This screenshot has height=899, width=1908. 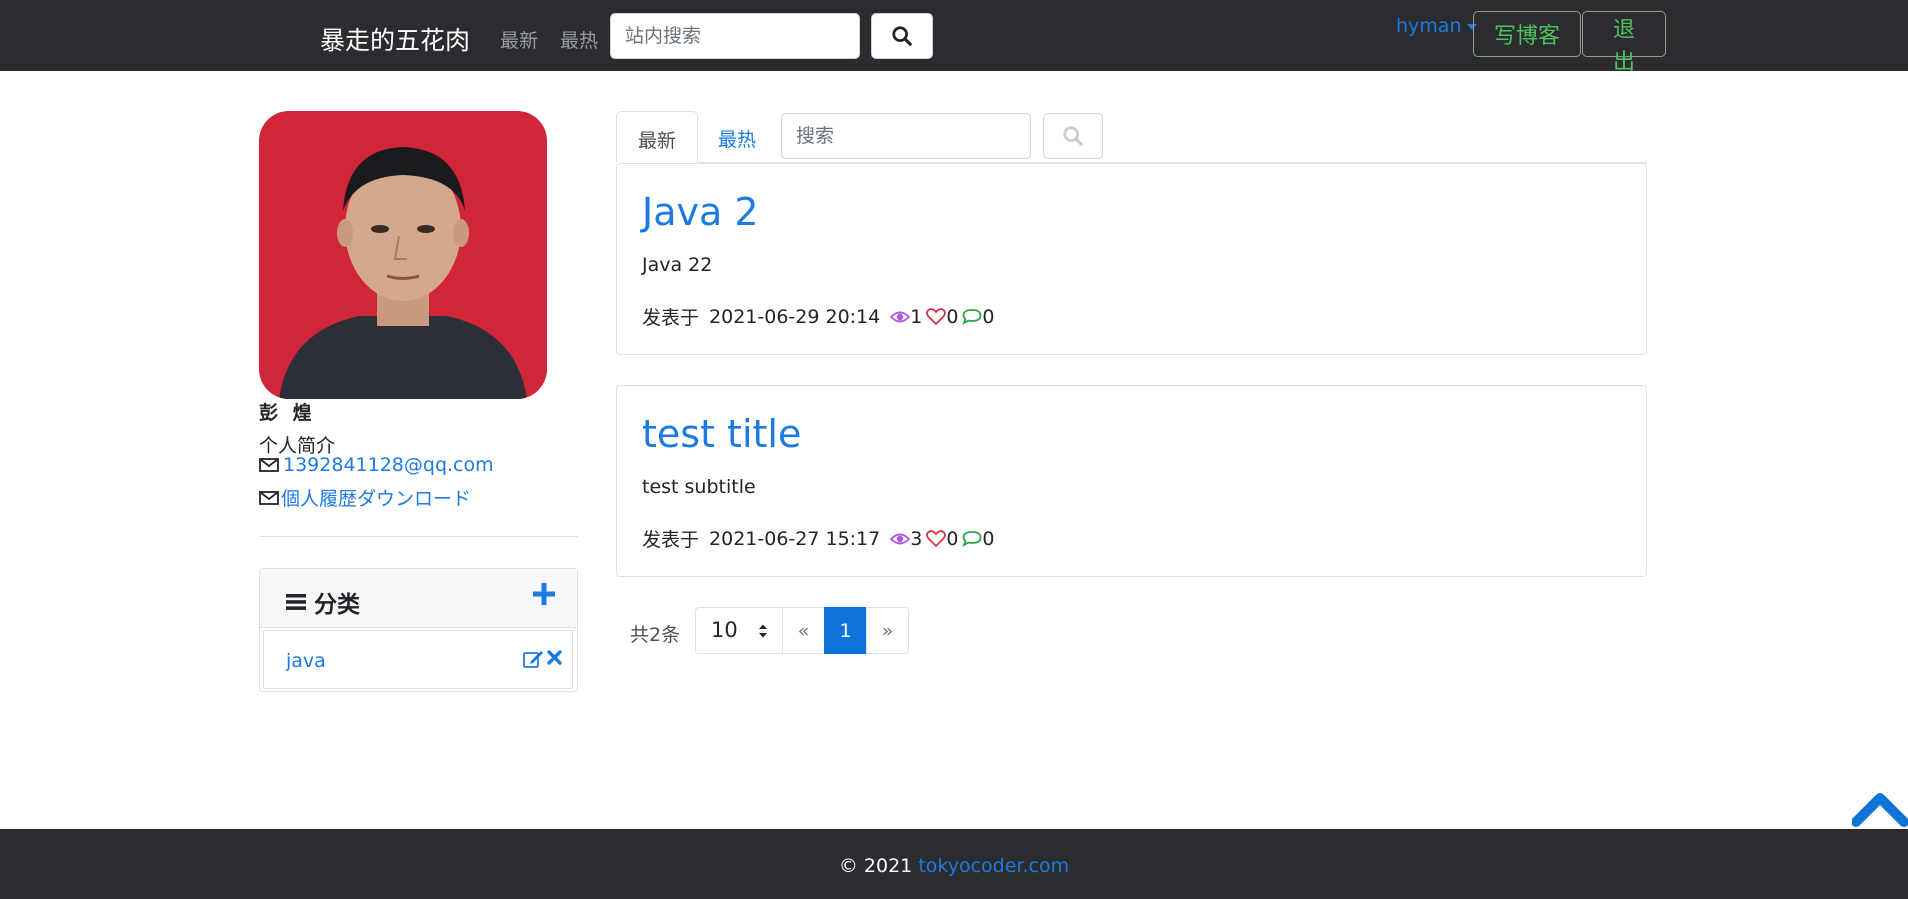 What do you see at coordinates (1429, 26) in the screenshot?
I see `user-name: hyman` at bounding box center [1429, 26].